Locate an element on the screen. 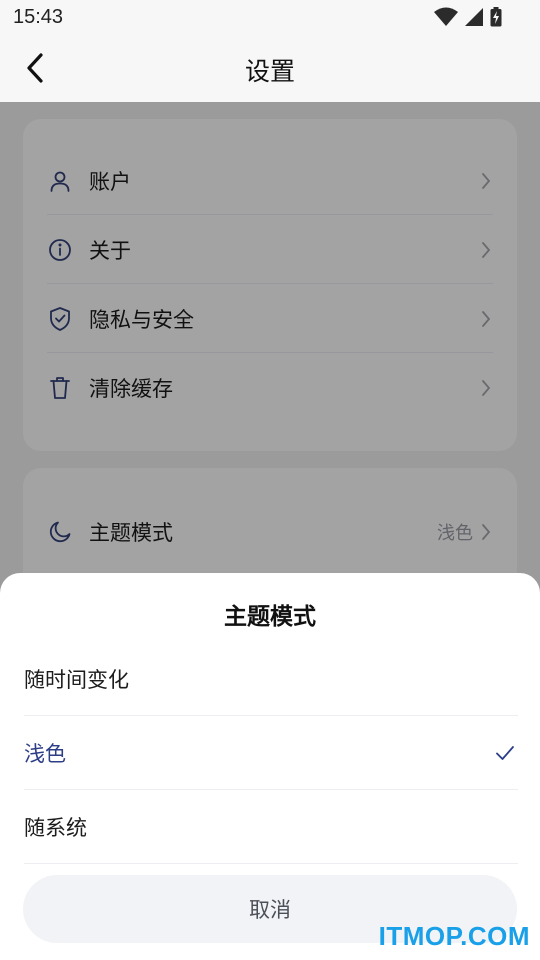  option-label: 浅色 is located at coordinates (45, 754).